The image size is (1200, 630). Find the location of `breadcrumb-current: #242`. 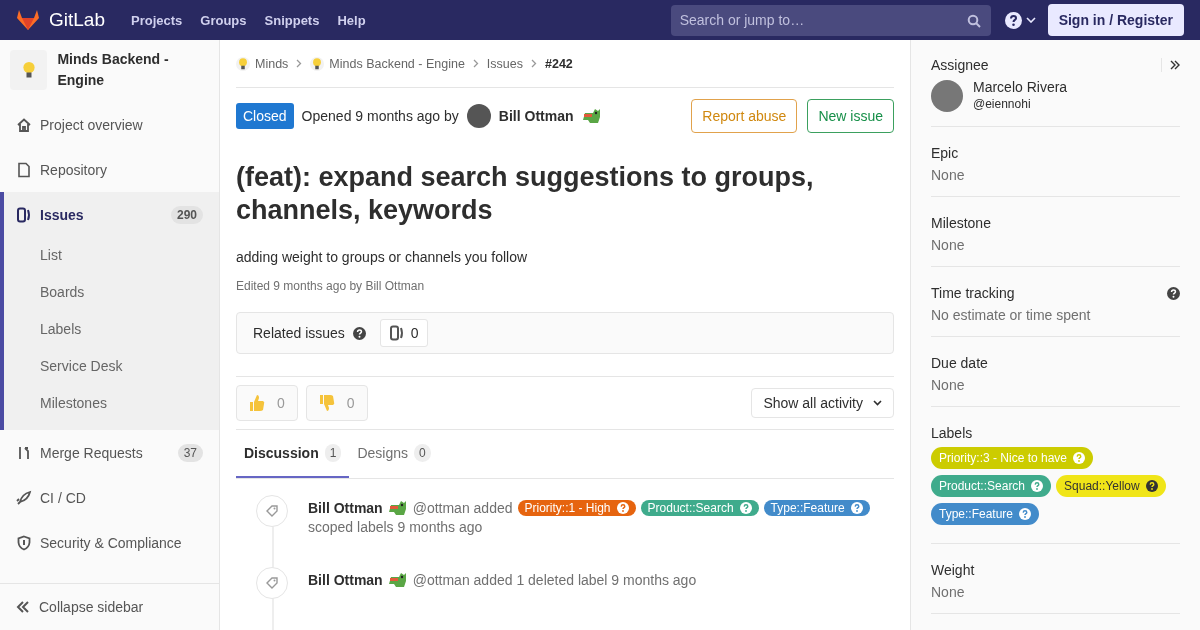

breadcrumb-current: #242 is located at coordinates (559, 63).